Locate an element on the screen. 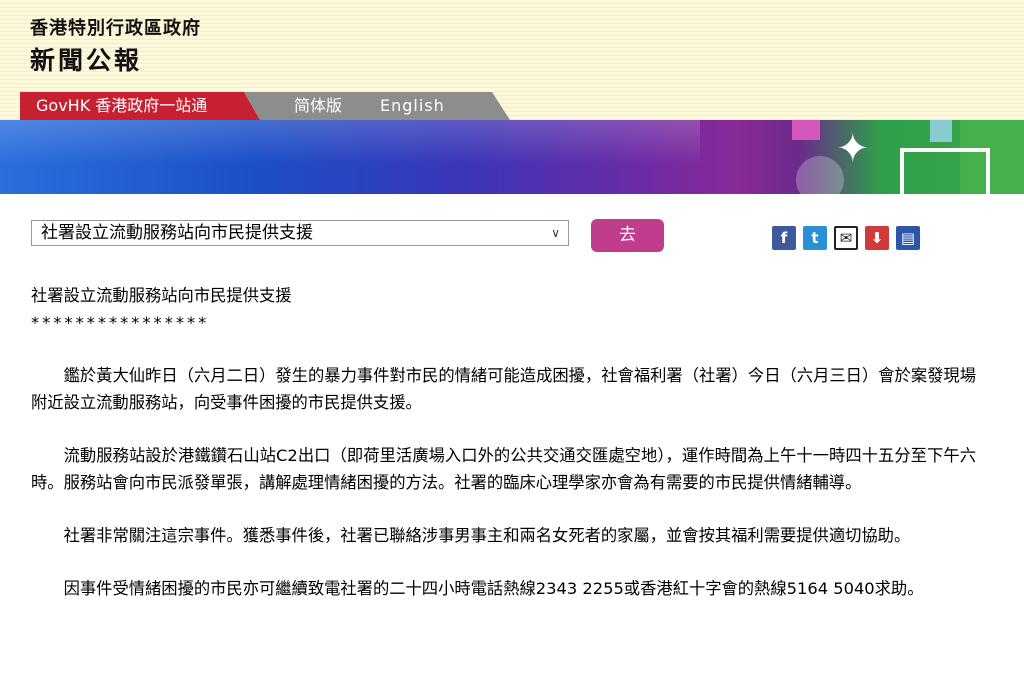  banner-pink-square is located at coordinates (806, 130).